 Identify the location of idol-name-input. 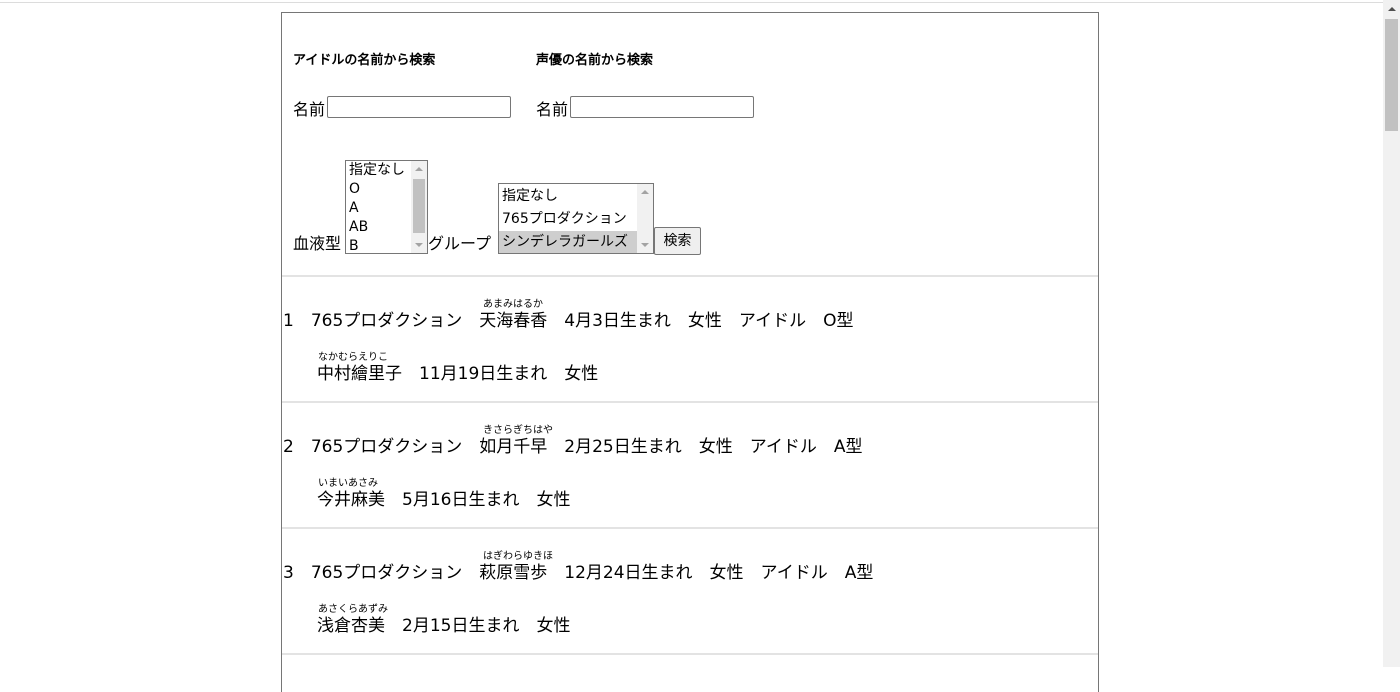
(419, 107).